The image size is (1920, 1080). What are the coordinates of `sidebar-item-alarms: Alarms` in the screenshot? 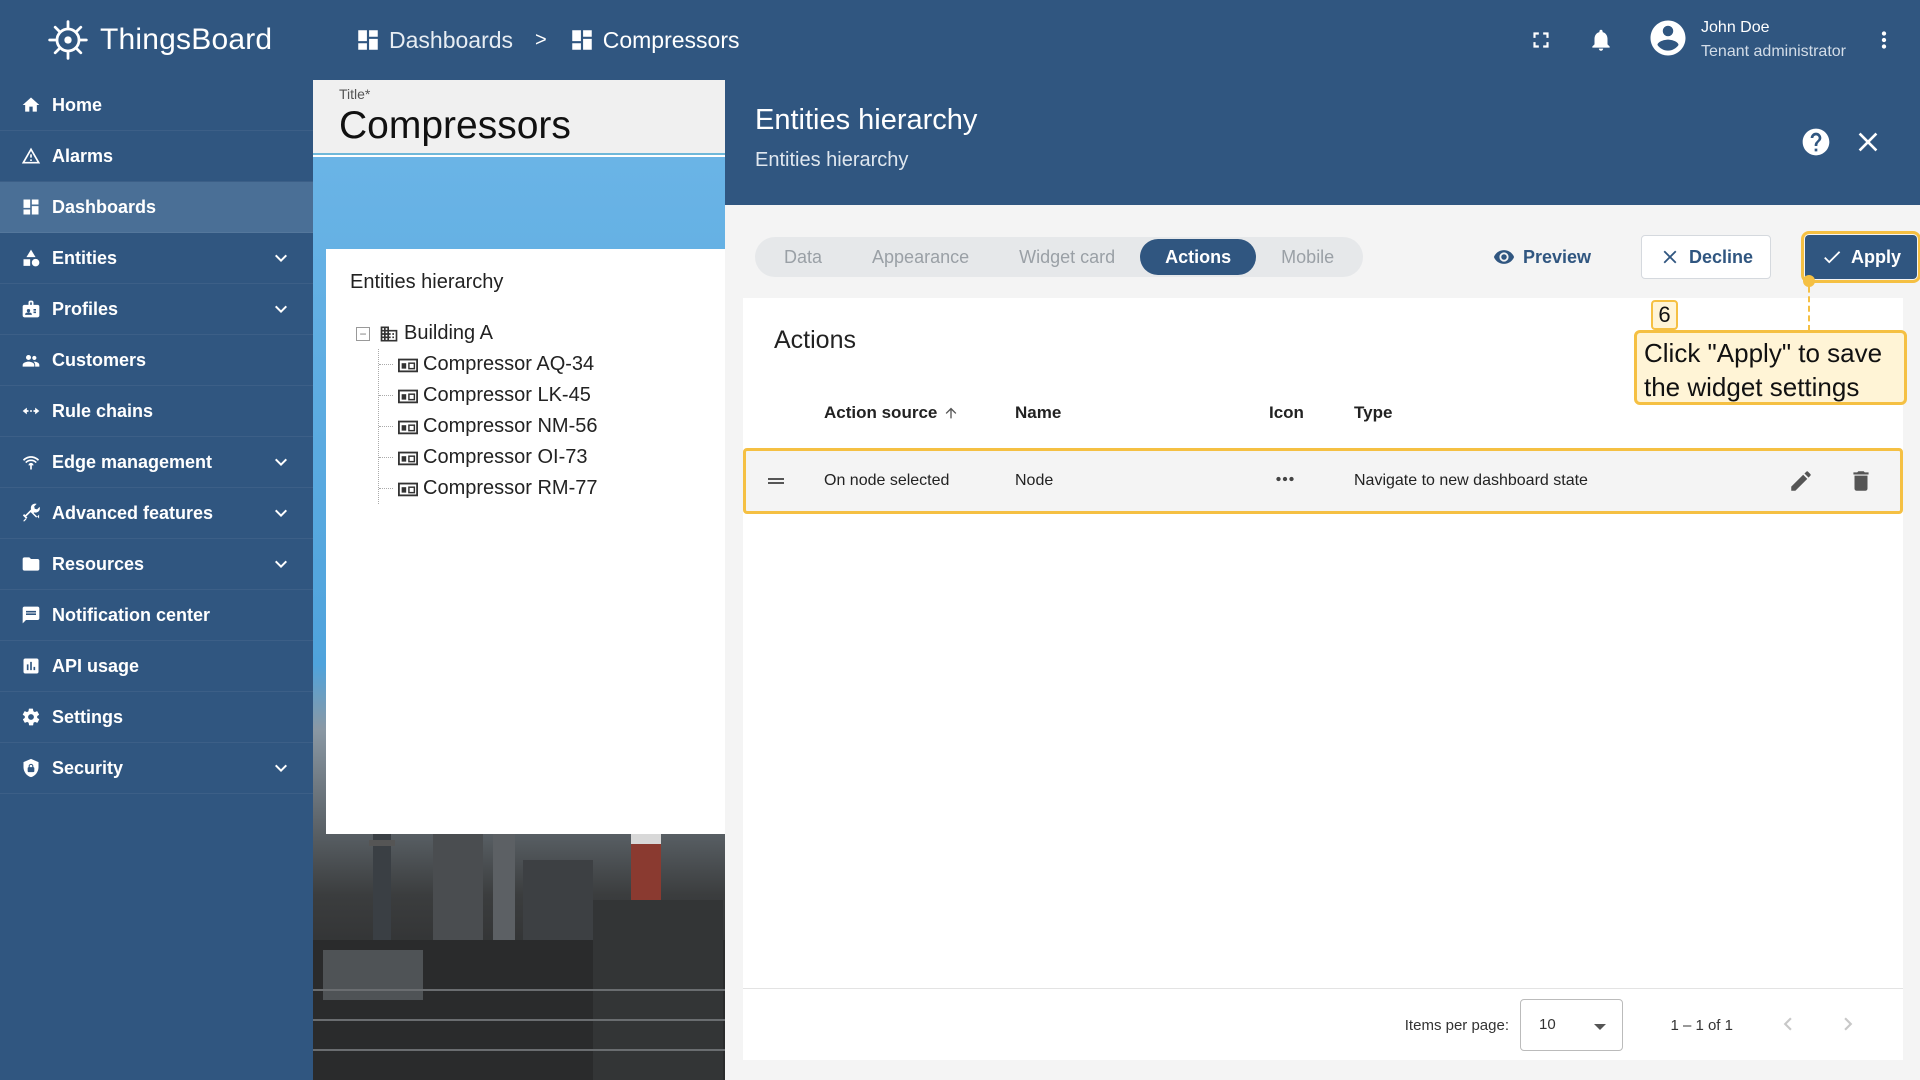 It's located at (156, 156).